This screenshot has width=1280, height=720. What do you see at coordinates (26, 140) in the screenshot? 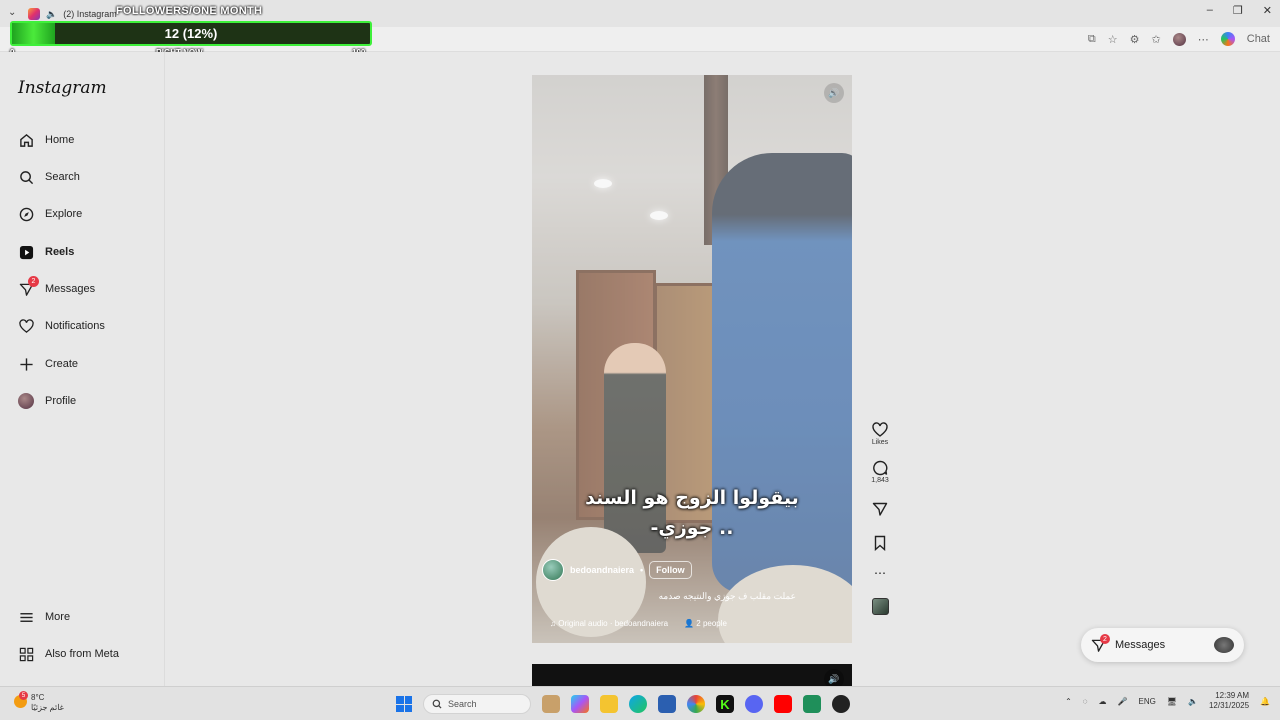
I see `home-icon` at bounding box center [26, 140].